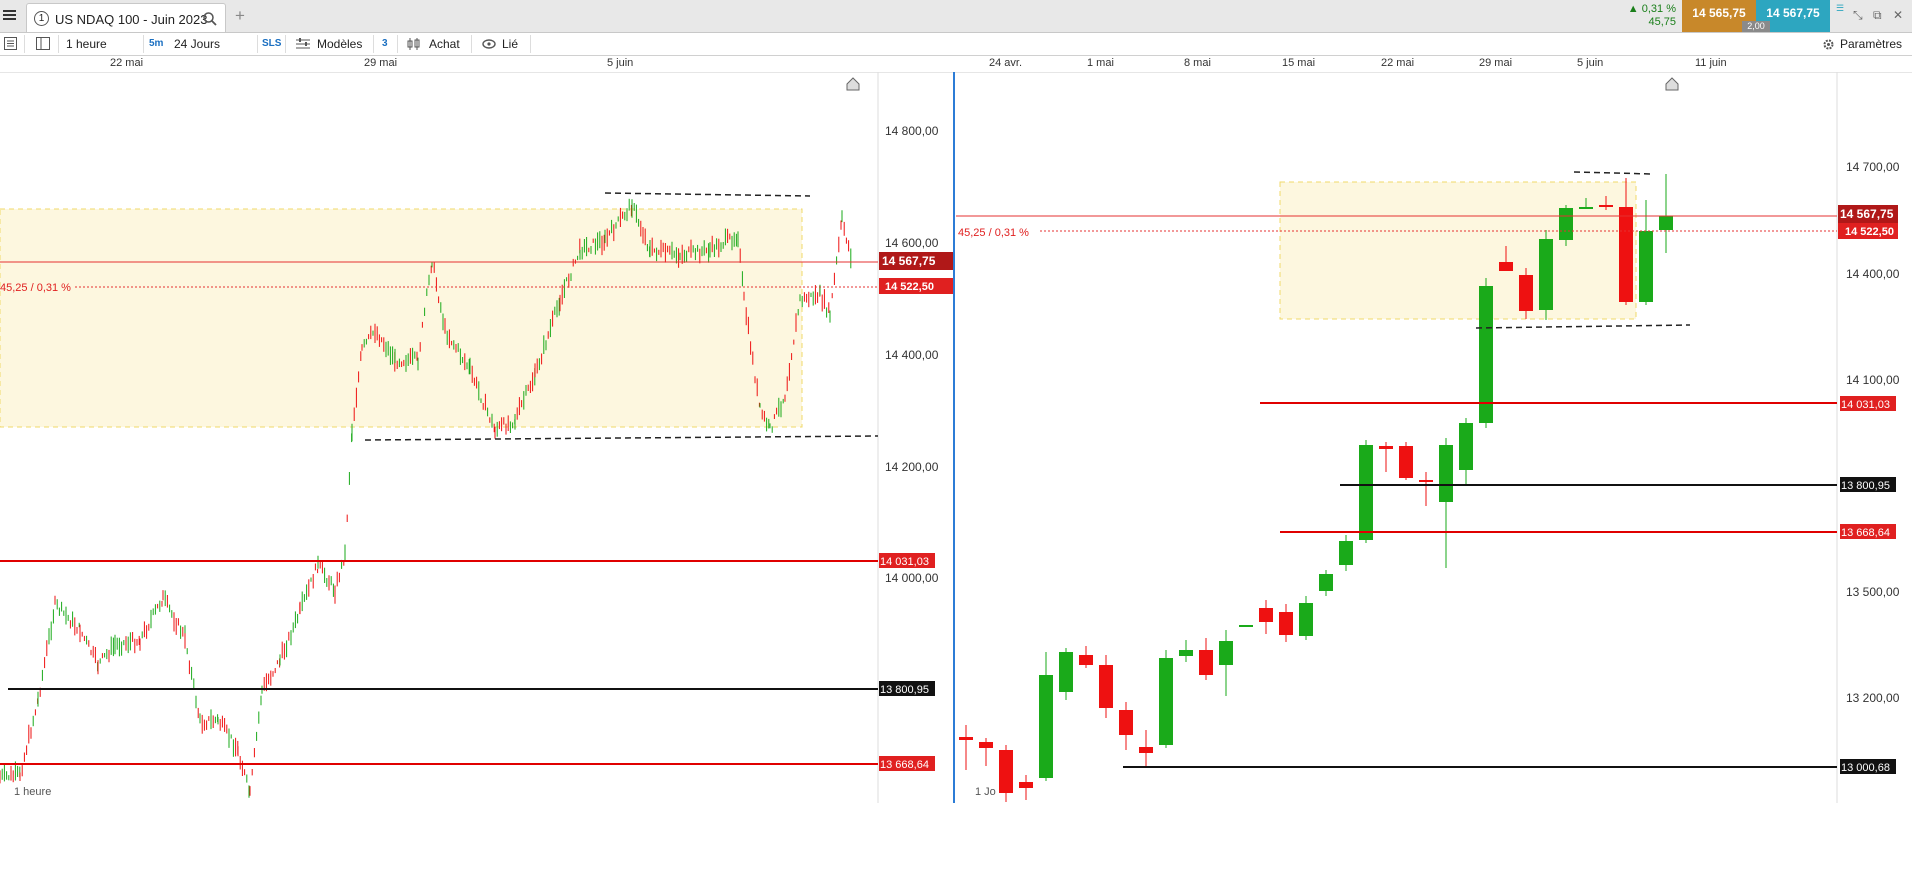 Image resolution: width=1912 pixels, height=875 pixels. What do you see at coordinates (271, 43) in the screenshot?
I see `sls-button: SLS` at bounding box center [271, 43].